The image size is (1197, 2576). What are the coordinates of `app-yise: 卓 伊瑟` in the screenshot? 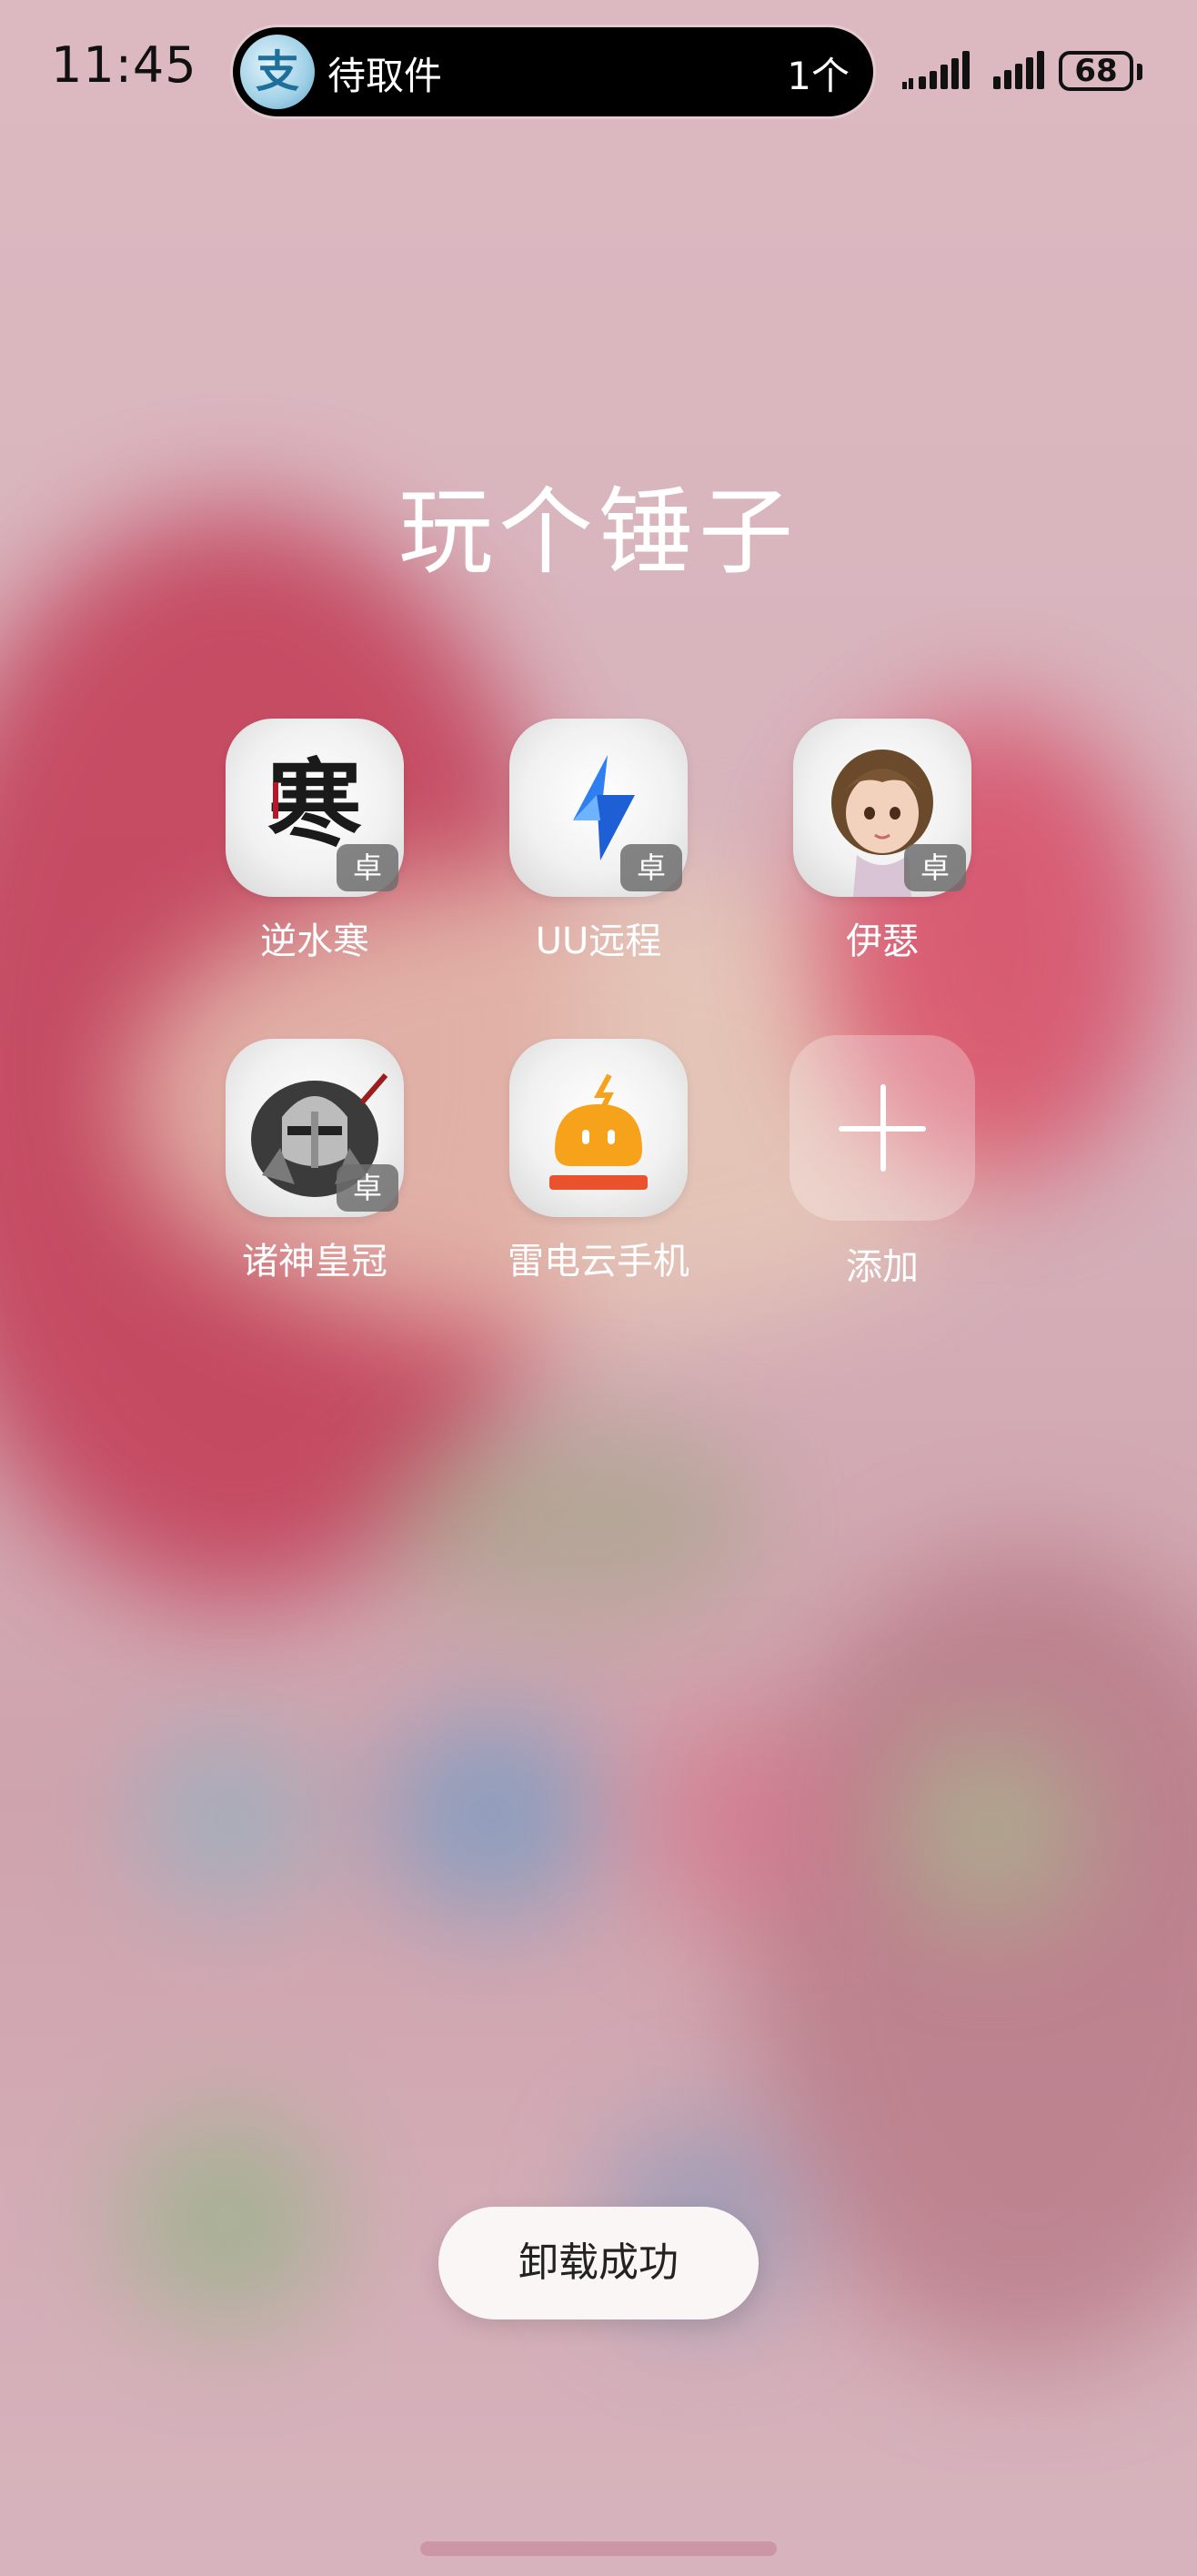 It's located at (882, 841).